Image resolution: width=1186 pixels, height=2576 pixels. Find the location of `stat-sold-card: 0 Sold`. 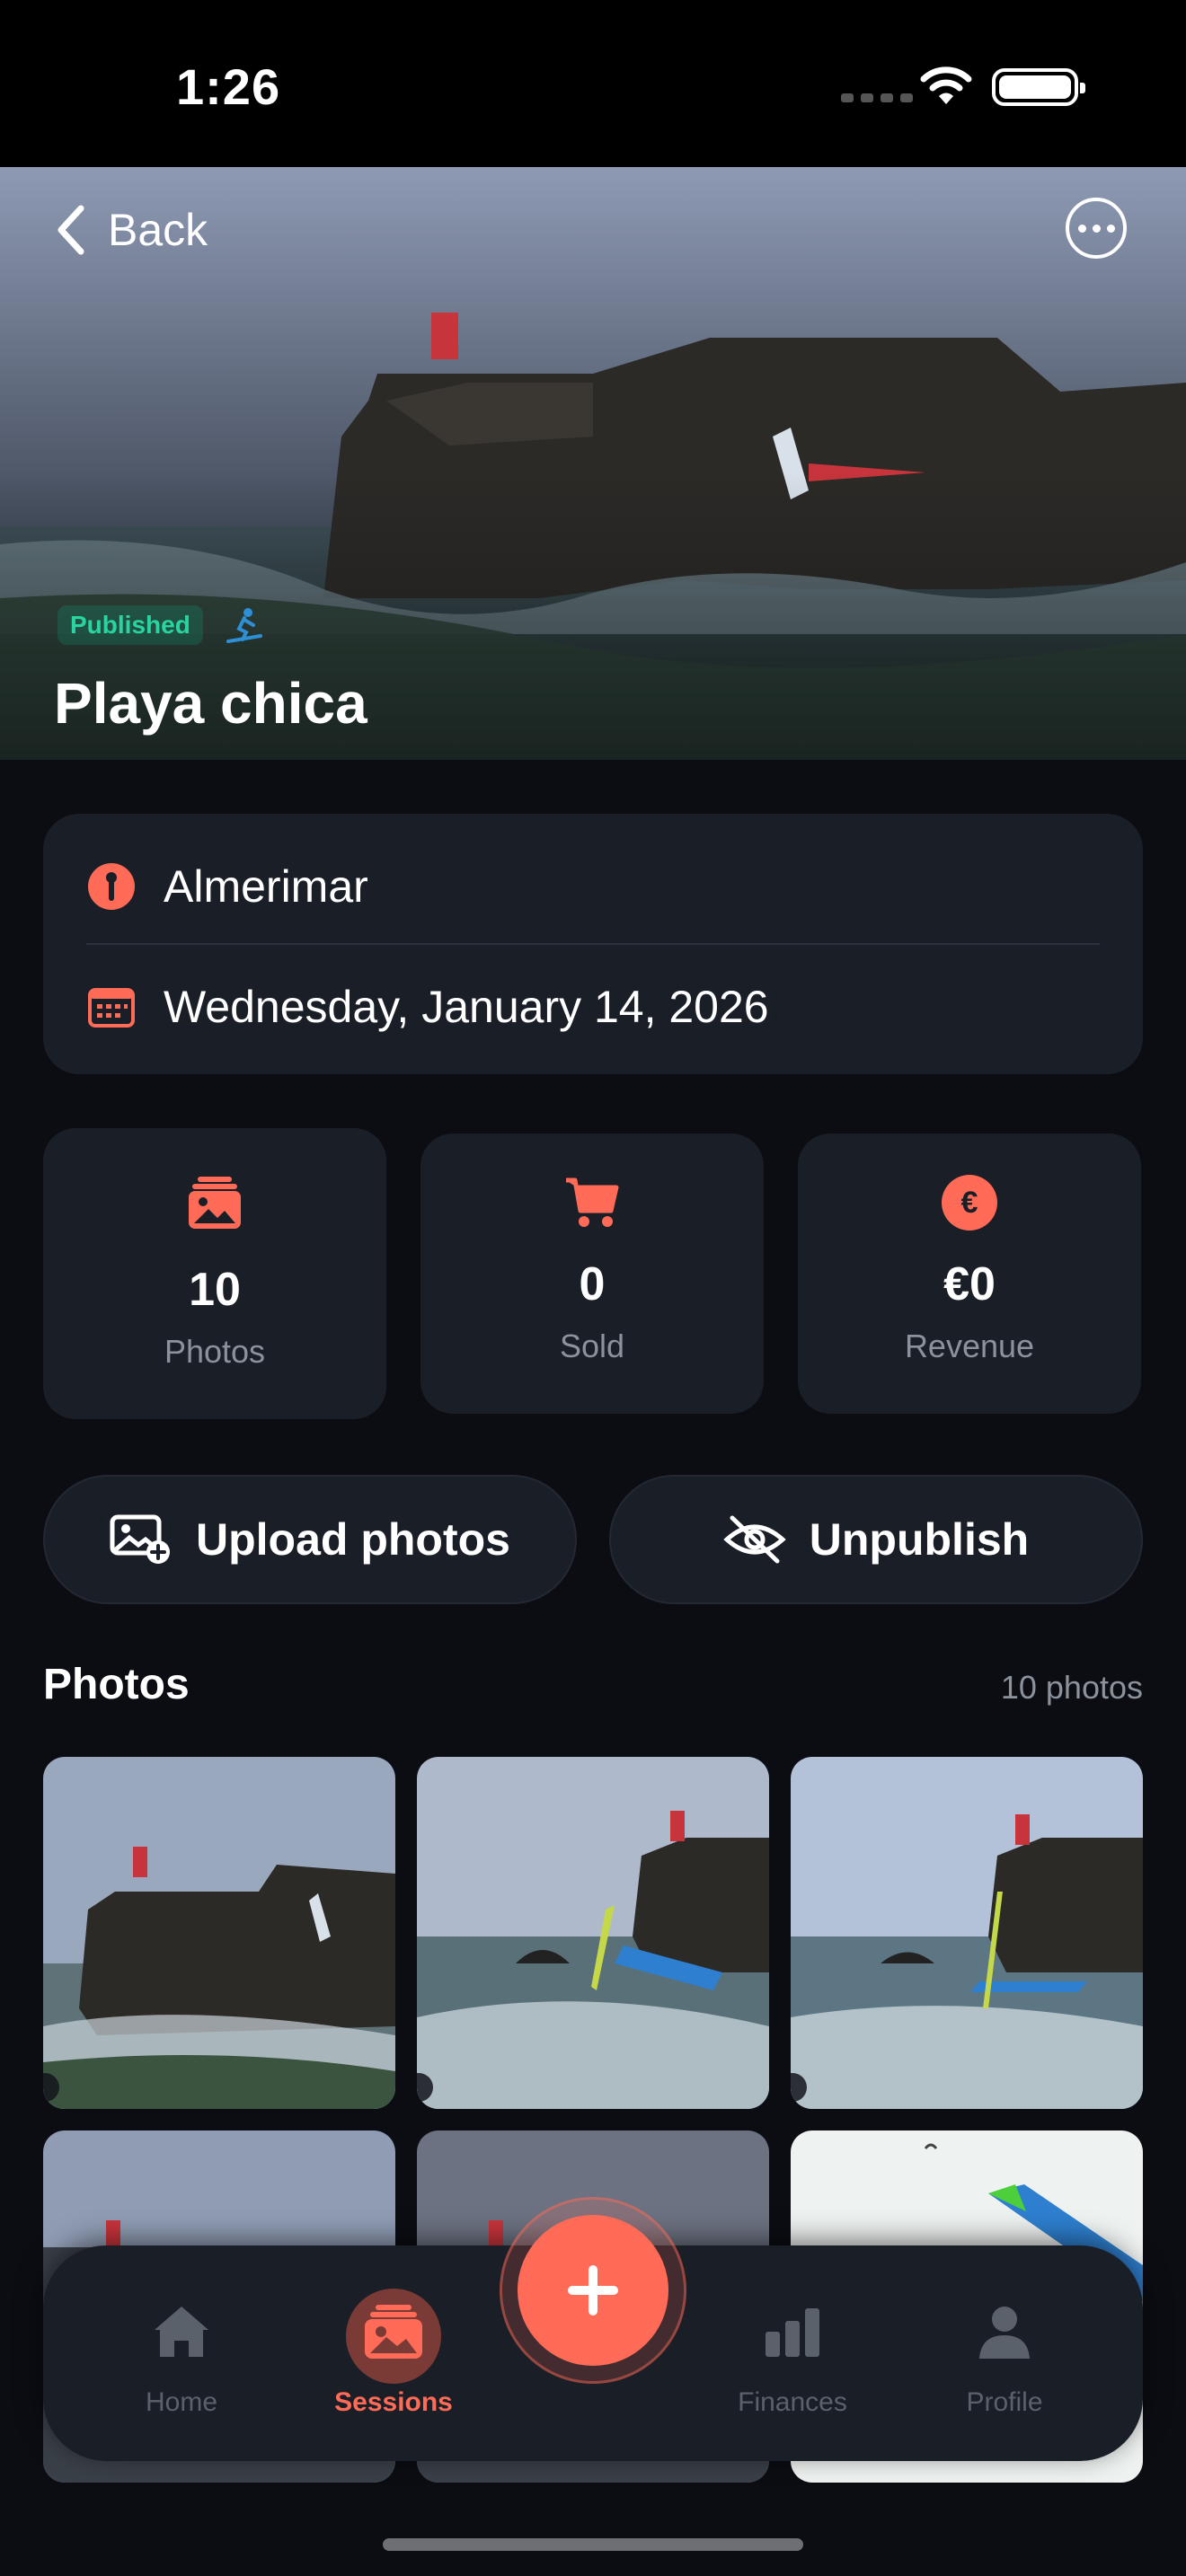

stat-sold-card: 0 Sold is located at coordinates (592, 1274).